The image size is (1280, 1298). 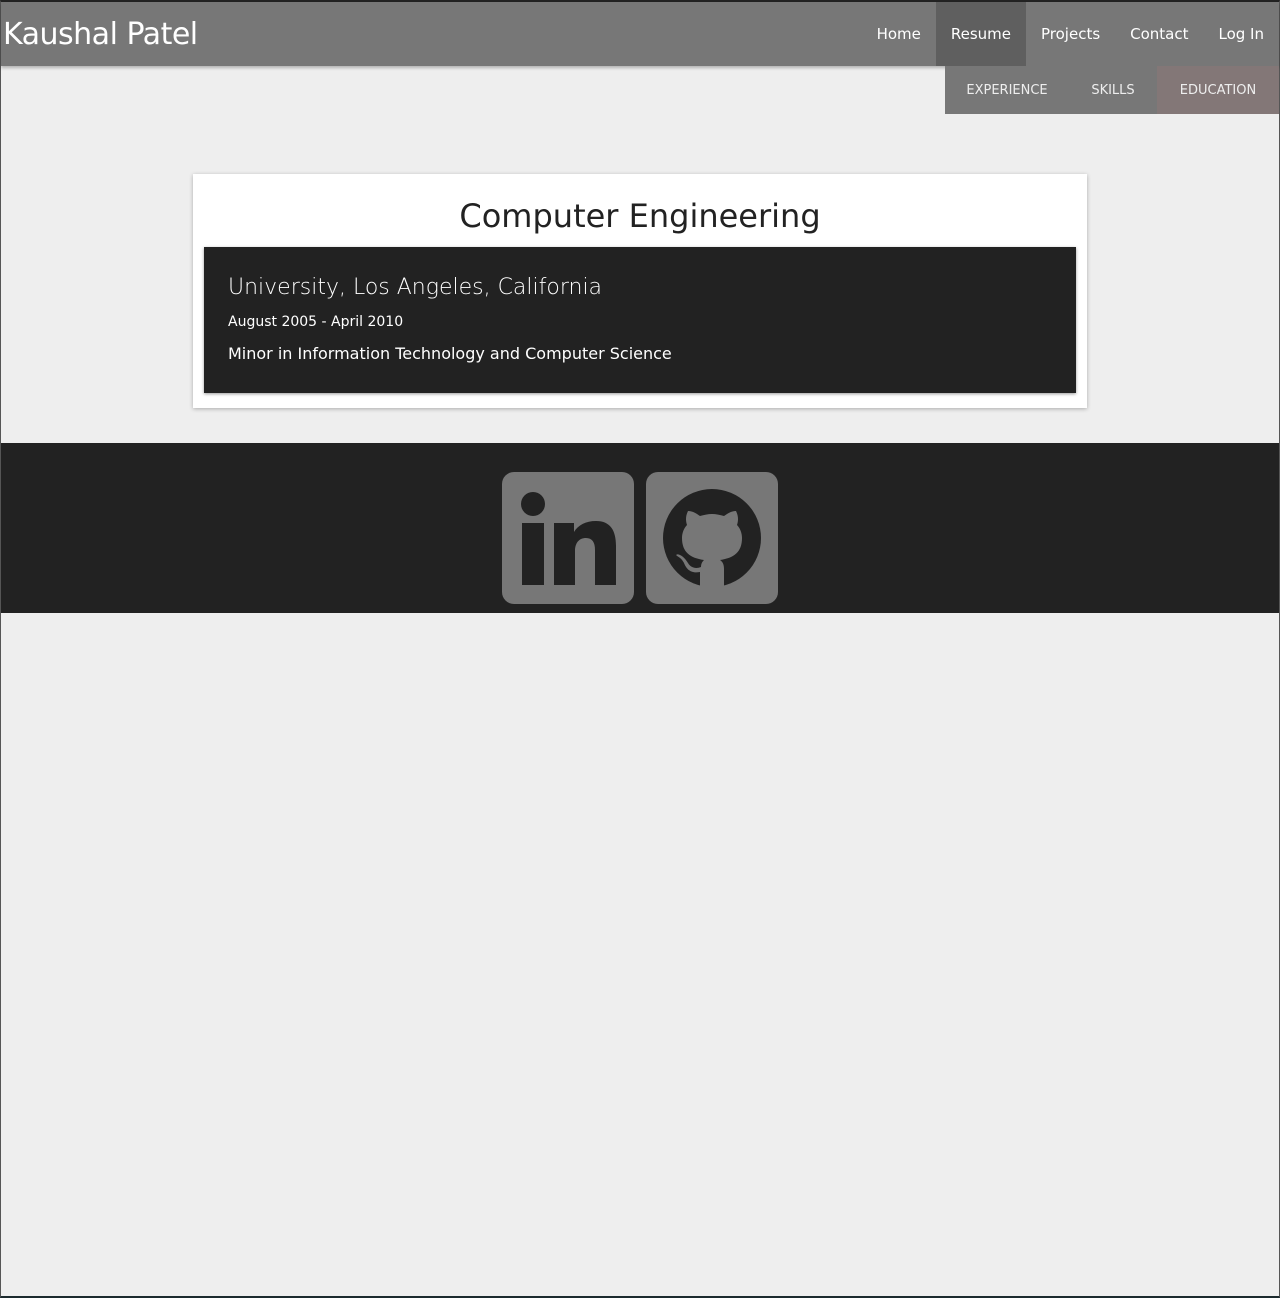 I want to click on nav-projects-link: Projects, so click(x=1070, y=34).